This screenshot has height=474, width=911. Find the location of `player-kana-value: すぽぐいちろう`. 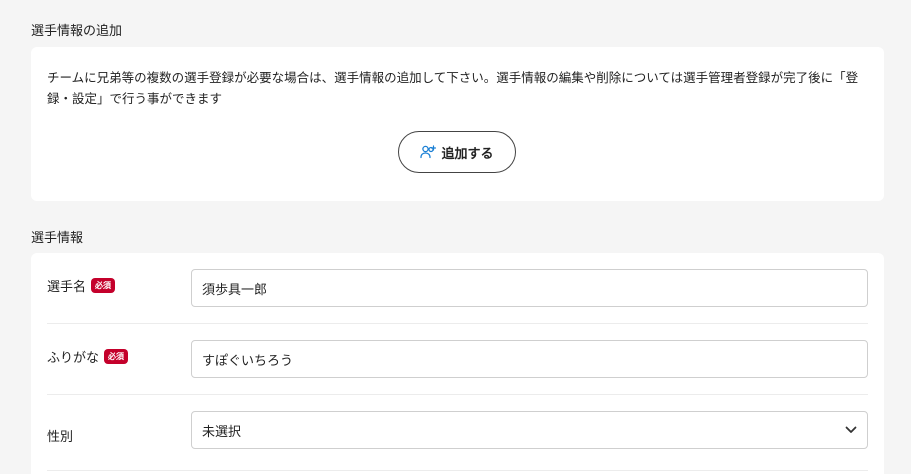

player-kana-value: すぽぐいちろう is located at coordinates (248, 361).